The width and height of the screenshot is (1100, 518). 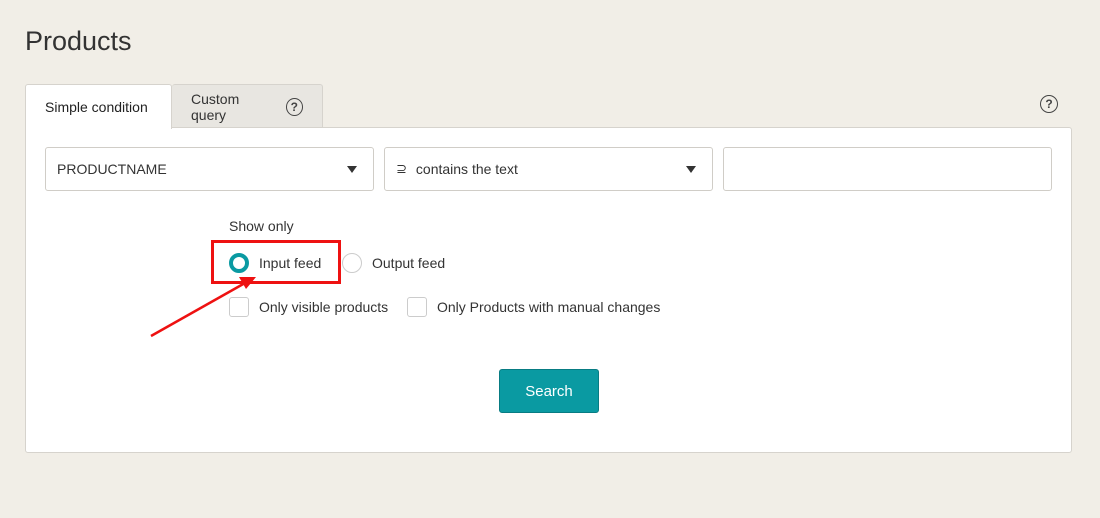 What do you see at coordinates (466, 169) in the screenshot?
I see `operator-select-value: contains the text` at bounding box center [466, 169].